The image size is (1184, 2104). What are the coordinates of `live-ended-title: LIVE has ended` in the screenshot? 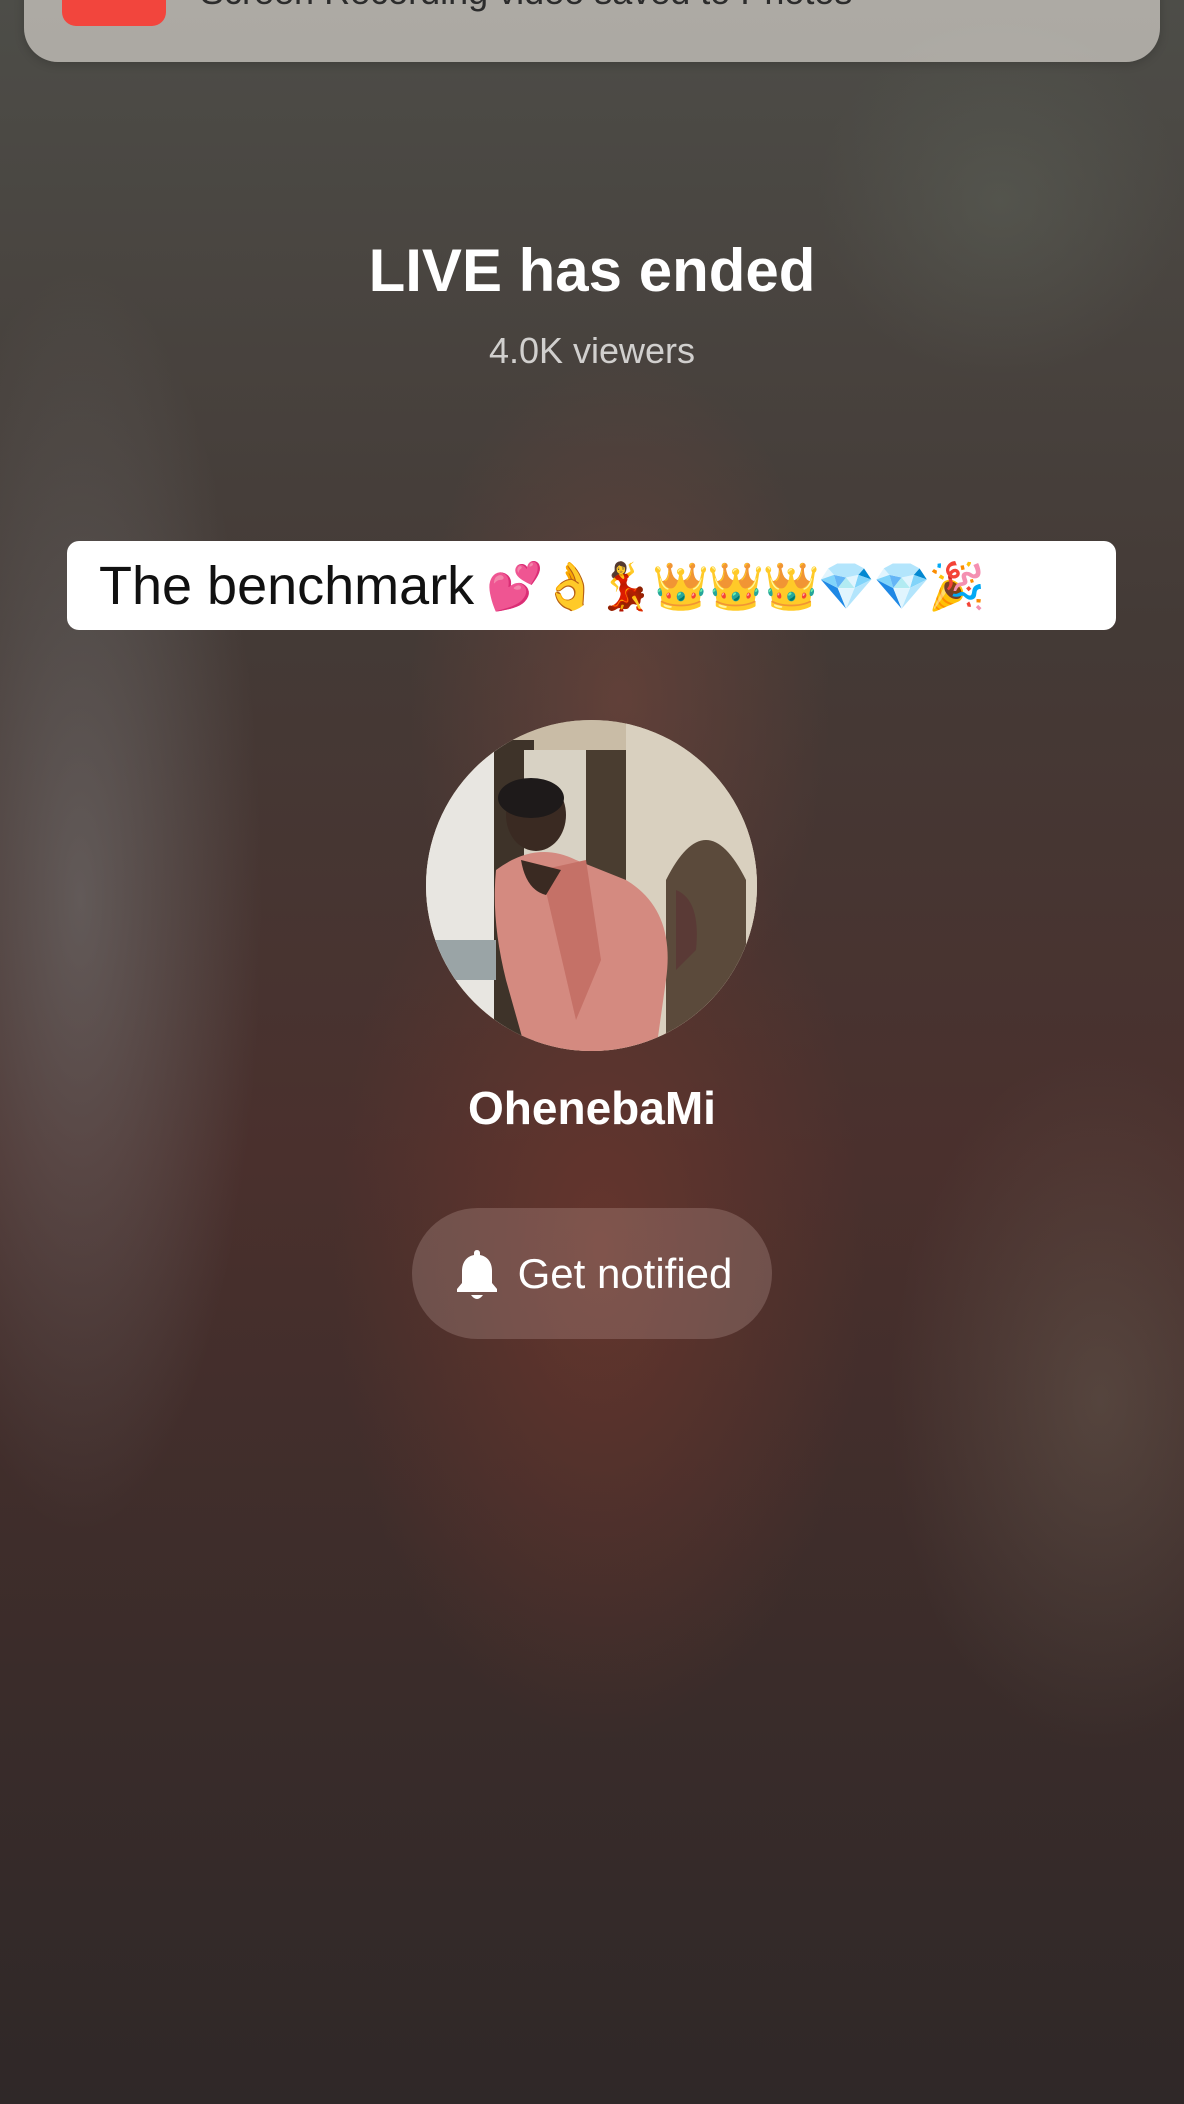 It's located at (592, 270).